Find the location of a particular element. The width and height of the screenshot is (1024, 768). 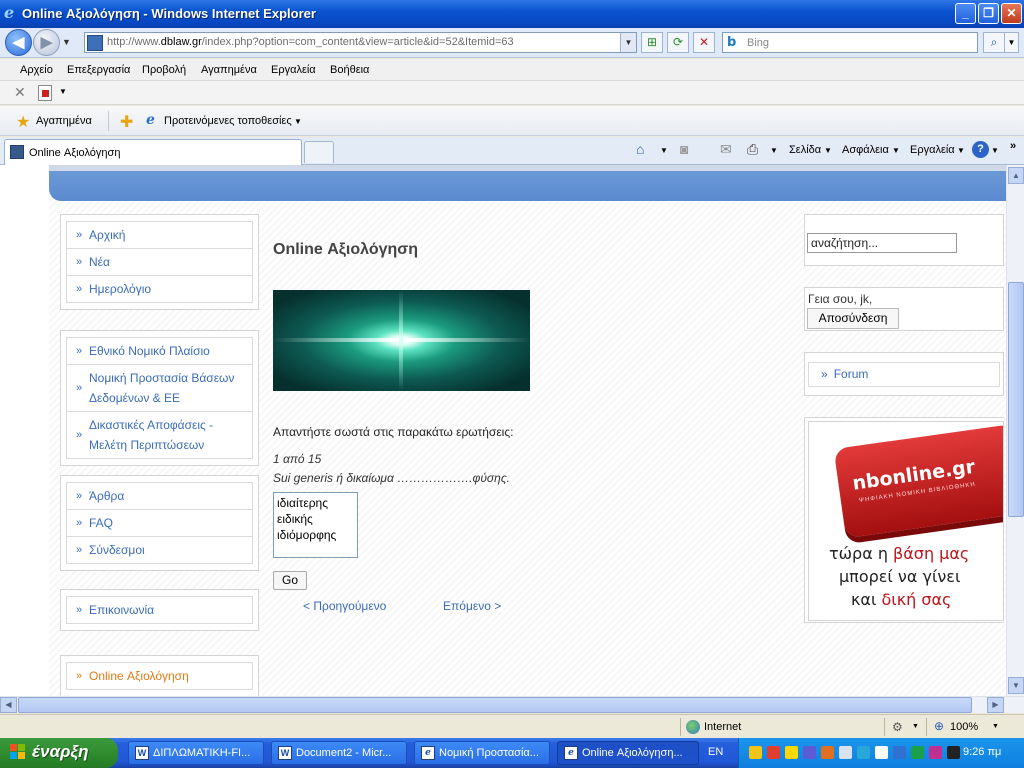

network-icon is located at coordinates (845, 752).